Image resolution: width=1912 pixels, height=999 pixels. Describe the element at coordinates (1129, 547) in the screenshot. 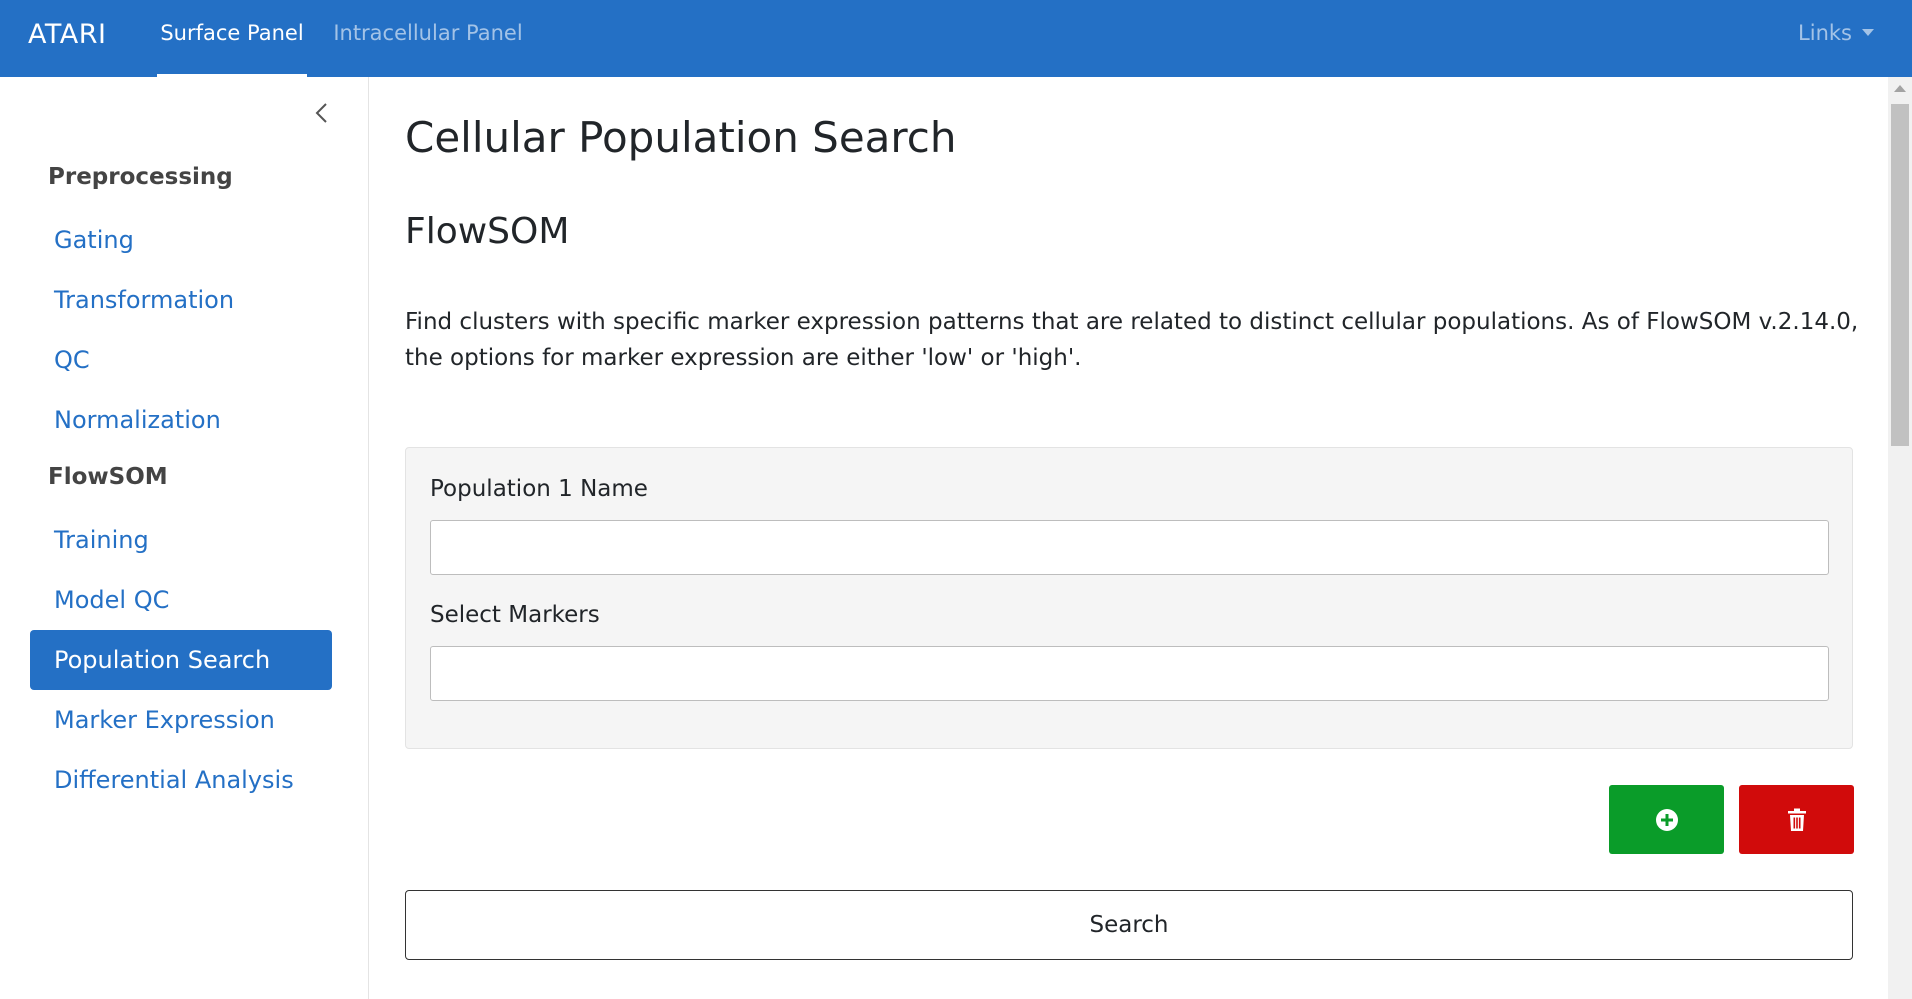

I see `population-name-input` at that location.